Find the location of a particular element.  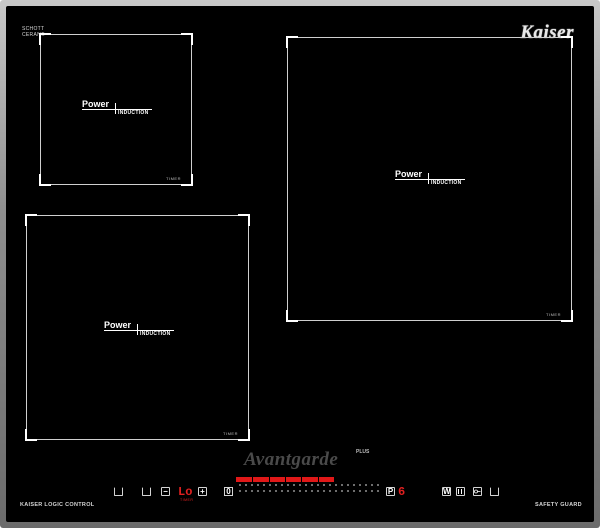

boost-p-key: P is located at coordinates (390, 491).